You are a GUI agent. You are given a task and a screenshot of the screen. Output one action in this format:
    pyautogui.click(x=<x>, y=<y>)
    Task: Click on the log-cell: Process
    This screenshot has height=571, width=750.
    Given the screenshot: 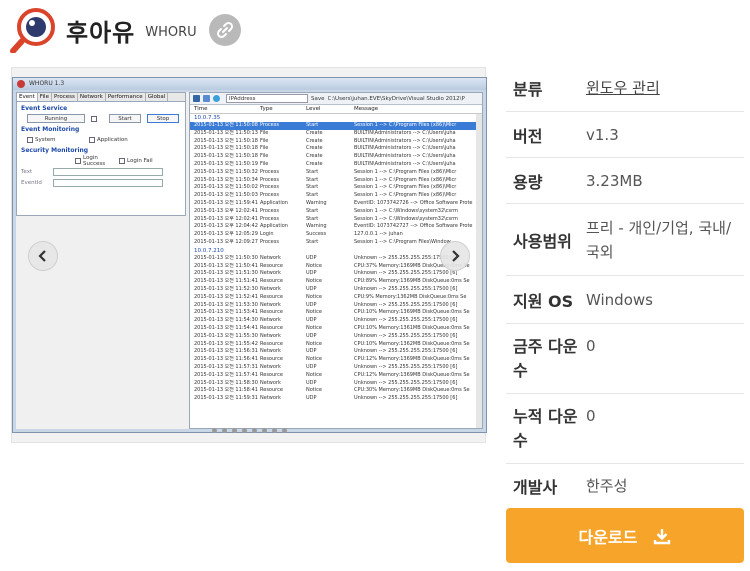 What is the action you would take?
    pyautogui.click(x=269, y=210)
    